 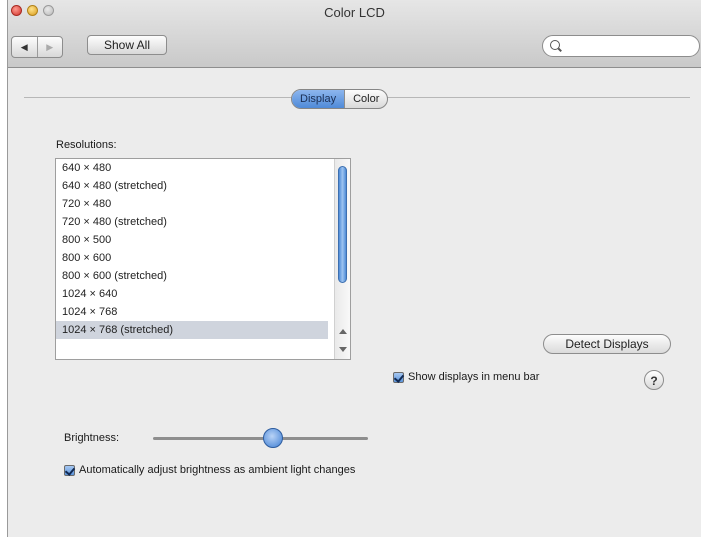 I want to click on tab-color: Color, so click(x=365, y=99).